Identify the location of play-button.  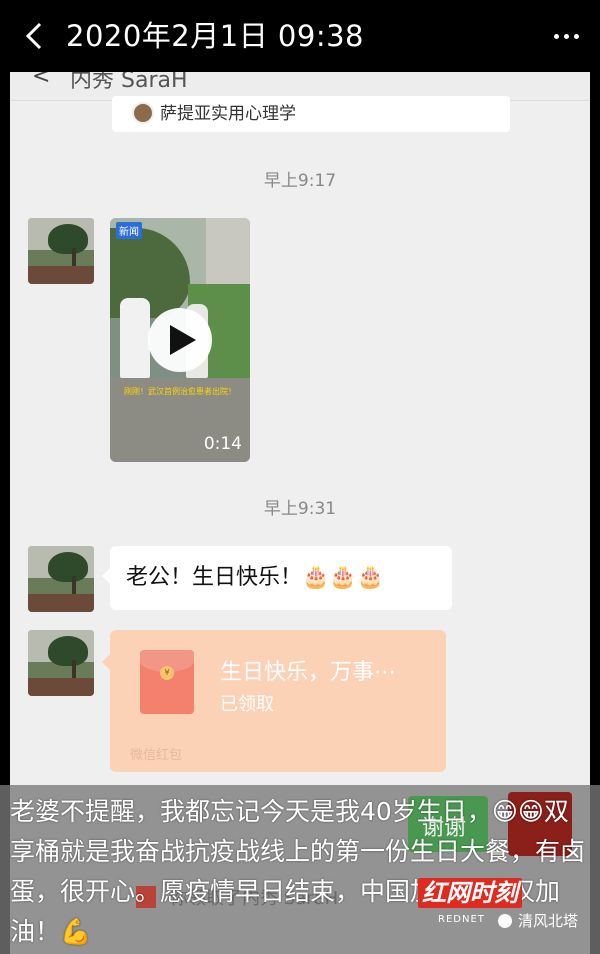
(180, 340).